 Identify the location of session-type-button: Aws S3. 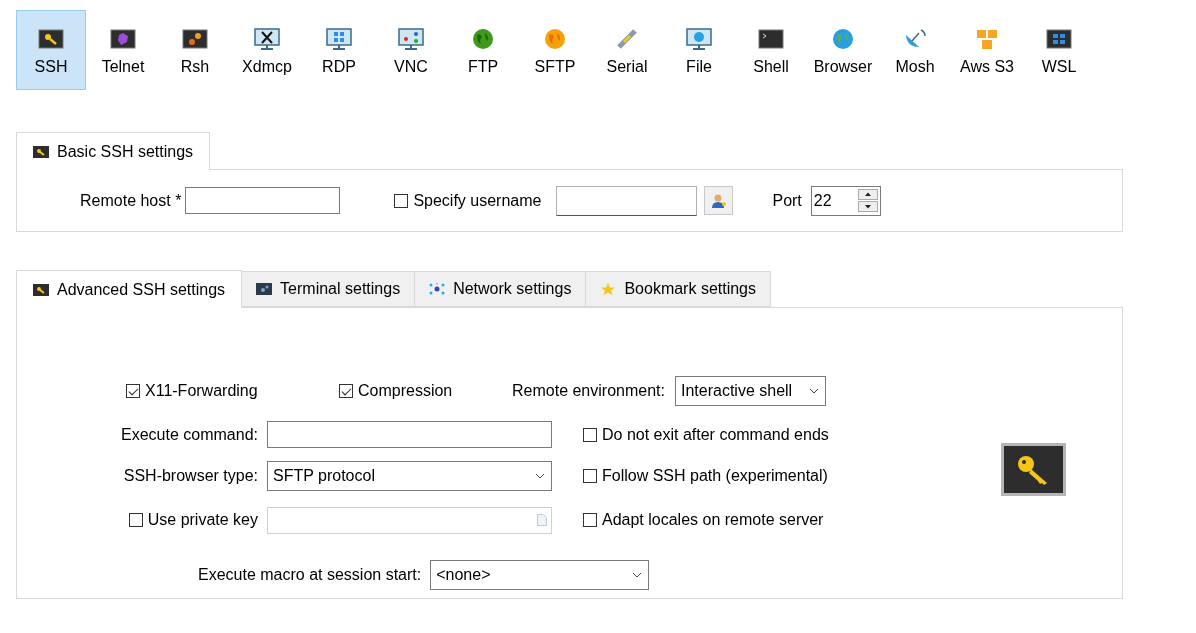
(987, 50).